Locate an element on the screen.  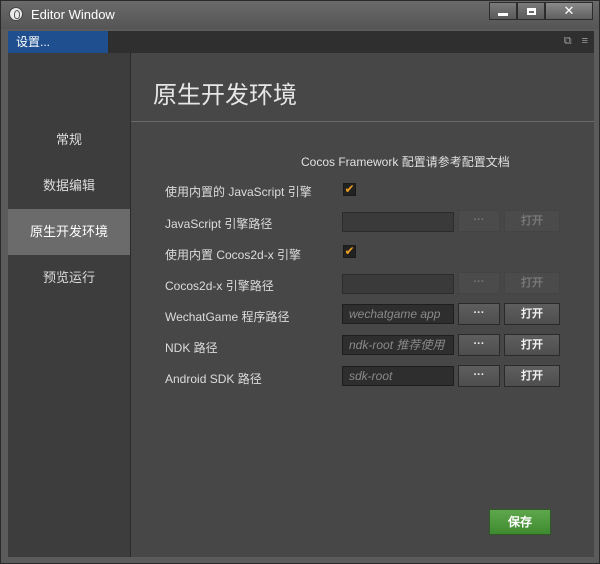
sidebar-item-data-editing: 数据编辑 is located at coordinates (69, 186).